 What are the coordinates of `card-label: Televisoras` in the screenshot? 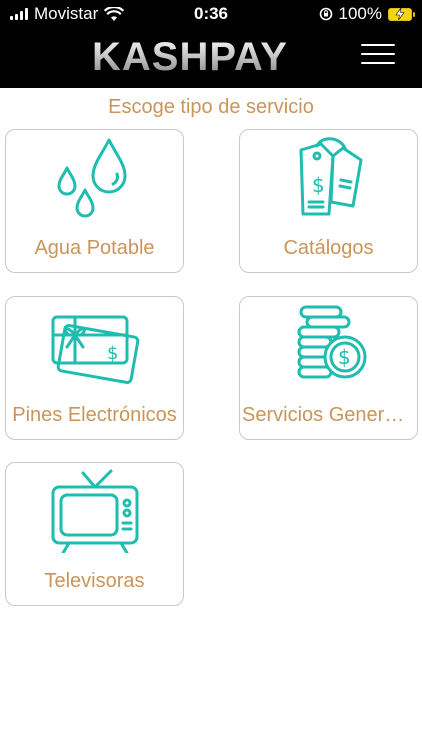 It's located at (94, 581).